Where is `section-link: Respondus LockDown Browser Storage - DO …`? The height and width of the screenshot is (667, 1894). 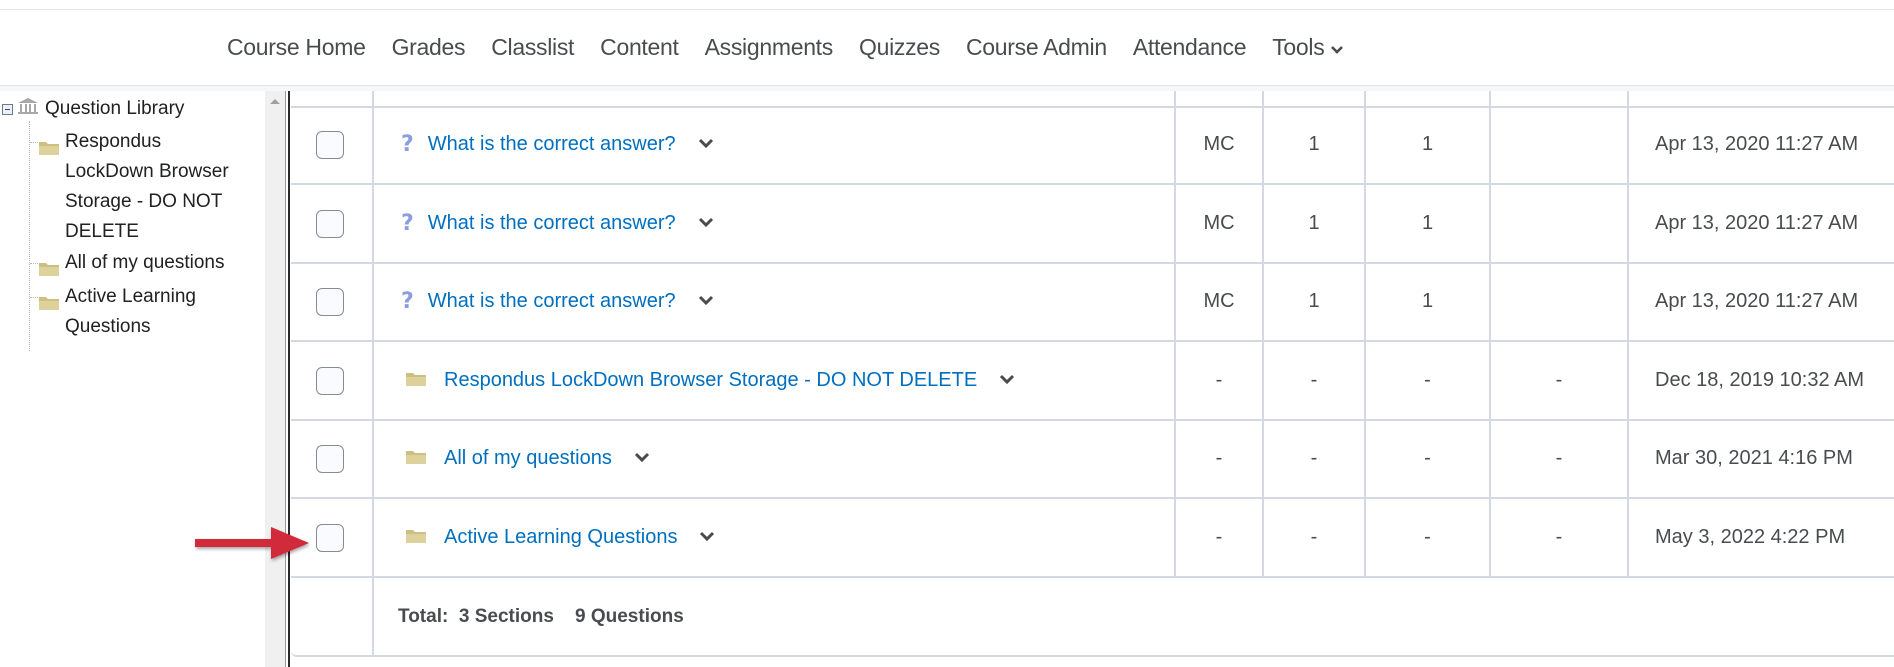
section-link: Respondus LockDown Browser Storage - DO … is located at coordinates (710, 380).